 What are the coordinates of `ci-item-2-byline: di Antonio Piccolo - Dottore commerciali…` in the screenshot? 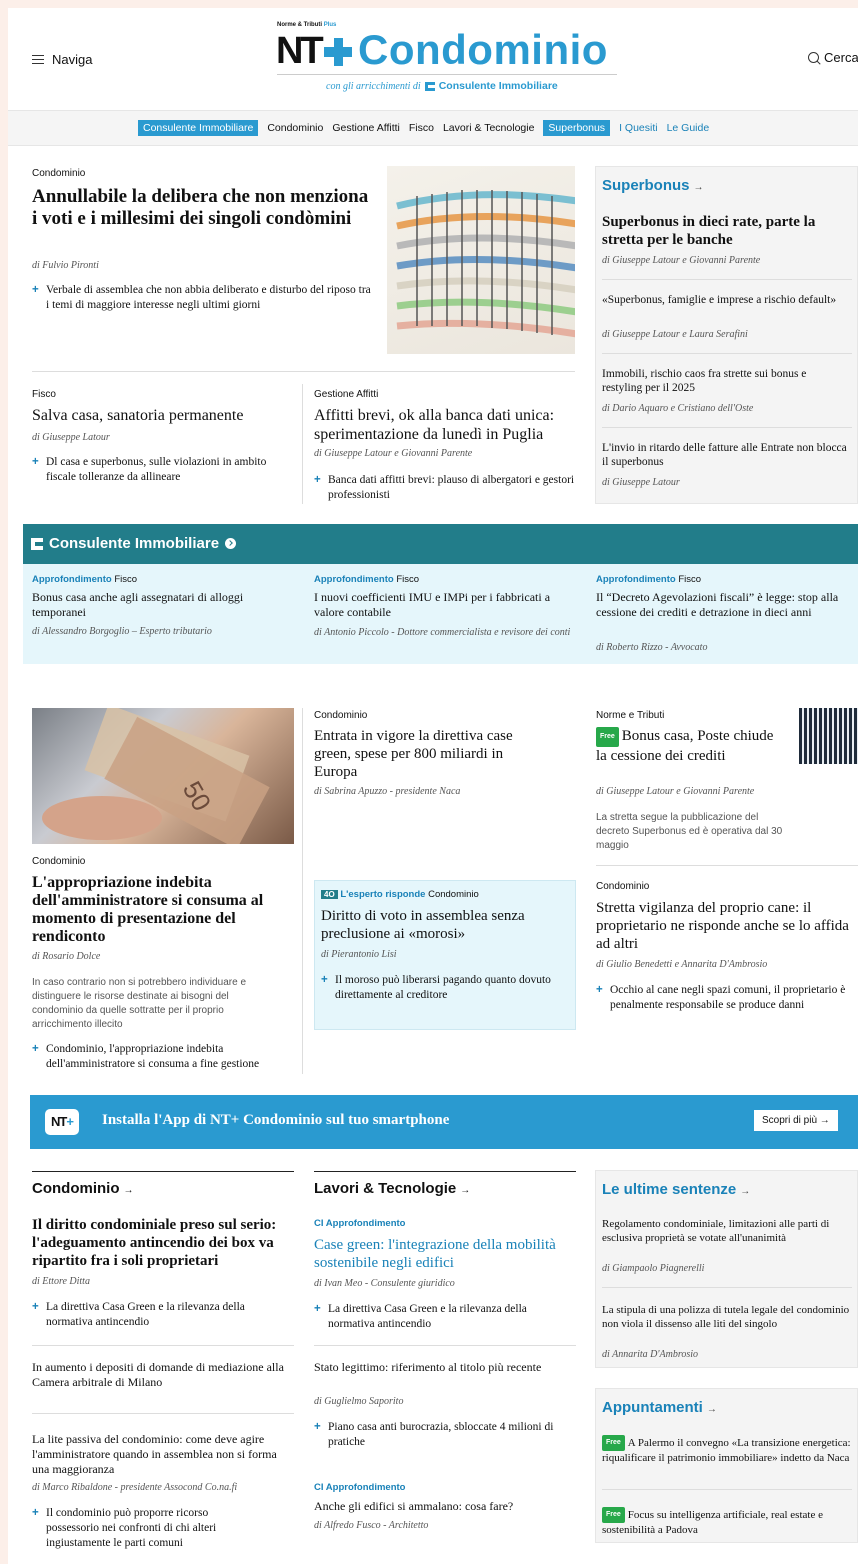 It's located at (442, 632).